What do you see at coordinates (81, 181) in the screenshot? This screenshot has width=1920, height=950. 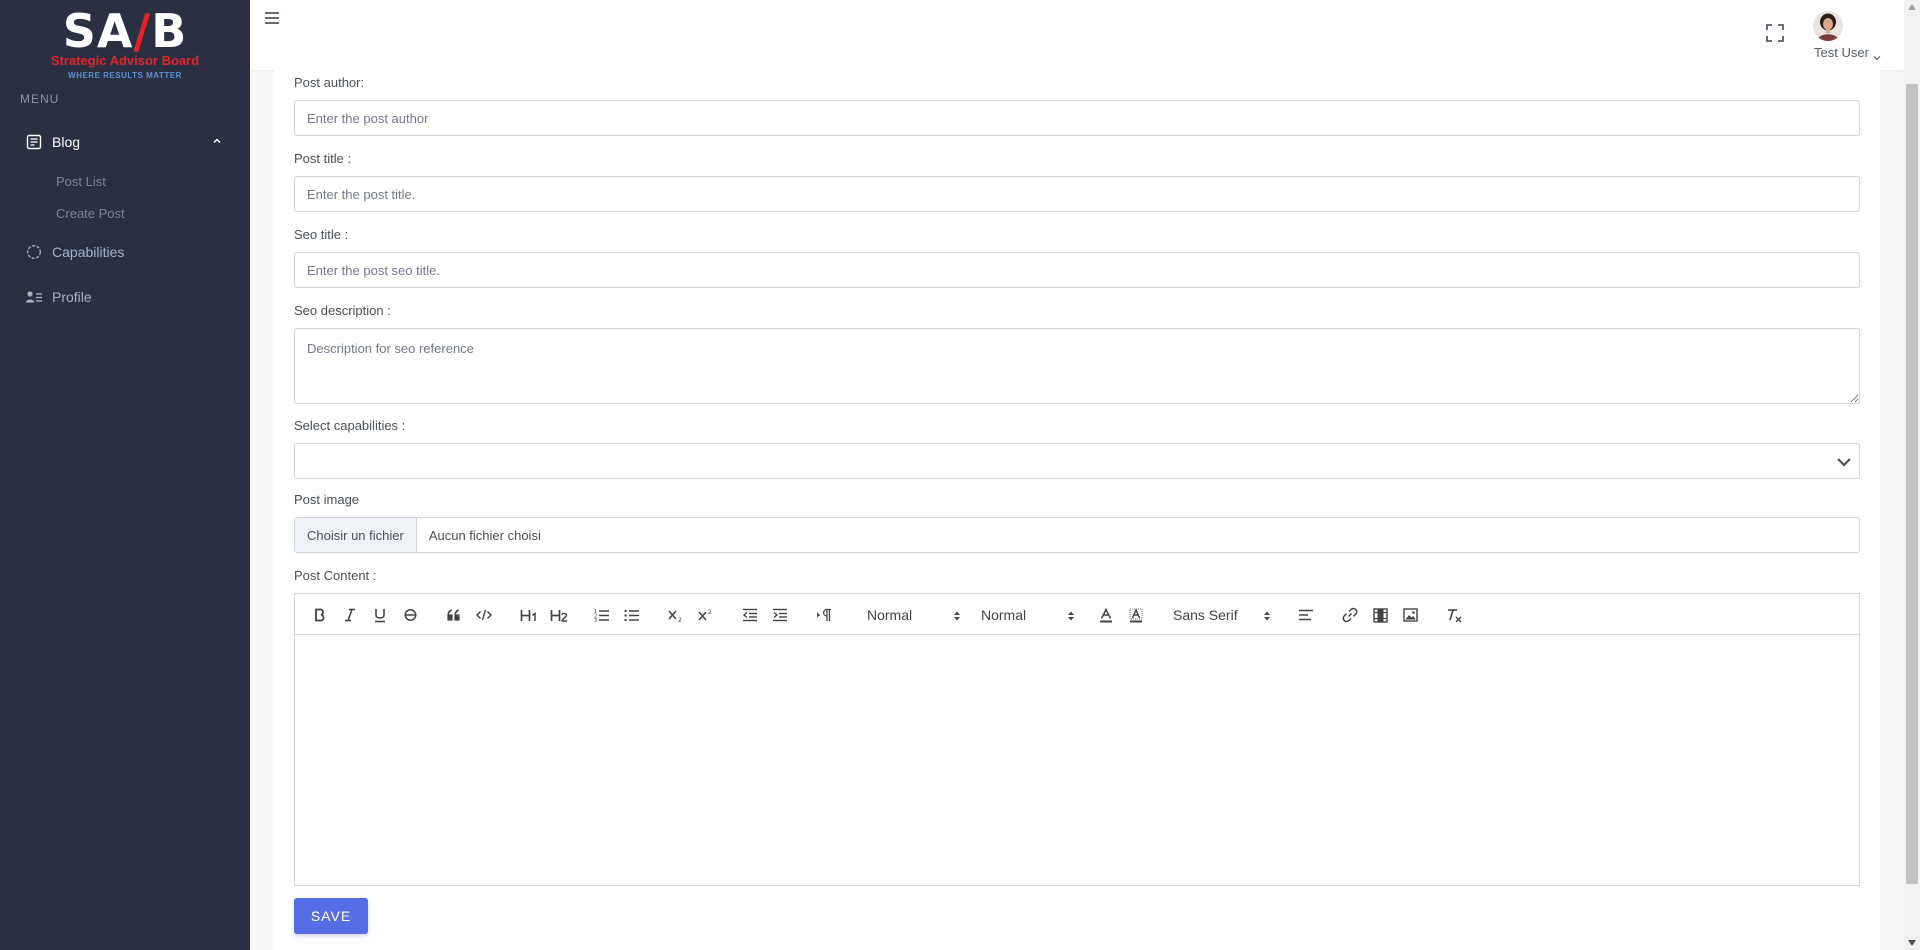 I see `sidebar-subitem-post-list: Post List` at bounding box center [81, 181].